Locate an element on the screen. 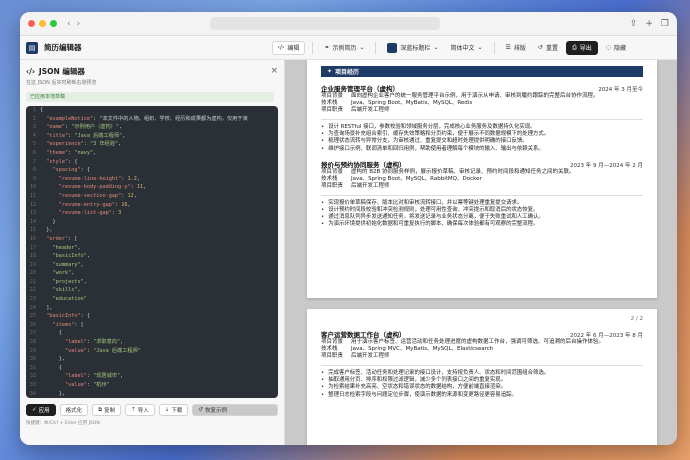  layout-icon: ☰ is located at coordinates (508, 47).